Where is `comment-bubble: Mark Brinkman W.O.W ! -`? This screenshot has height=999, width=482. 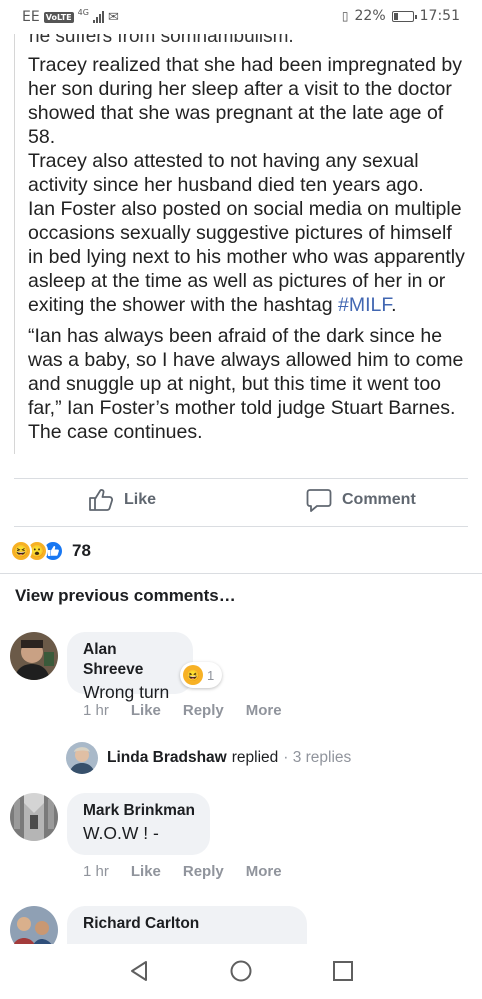 comment-bubble: Mark Brinkman W.O.W ! - is located at coordinates (138, 824).